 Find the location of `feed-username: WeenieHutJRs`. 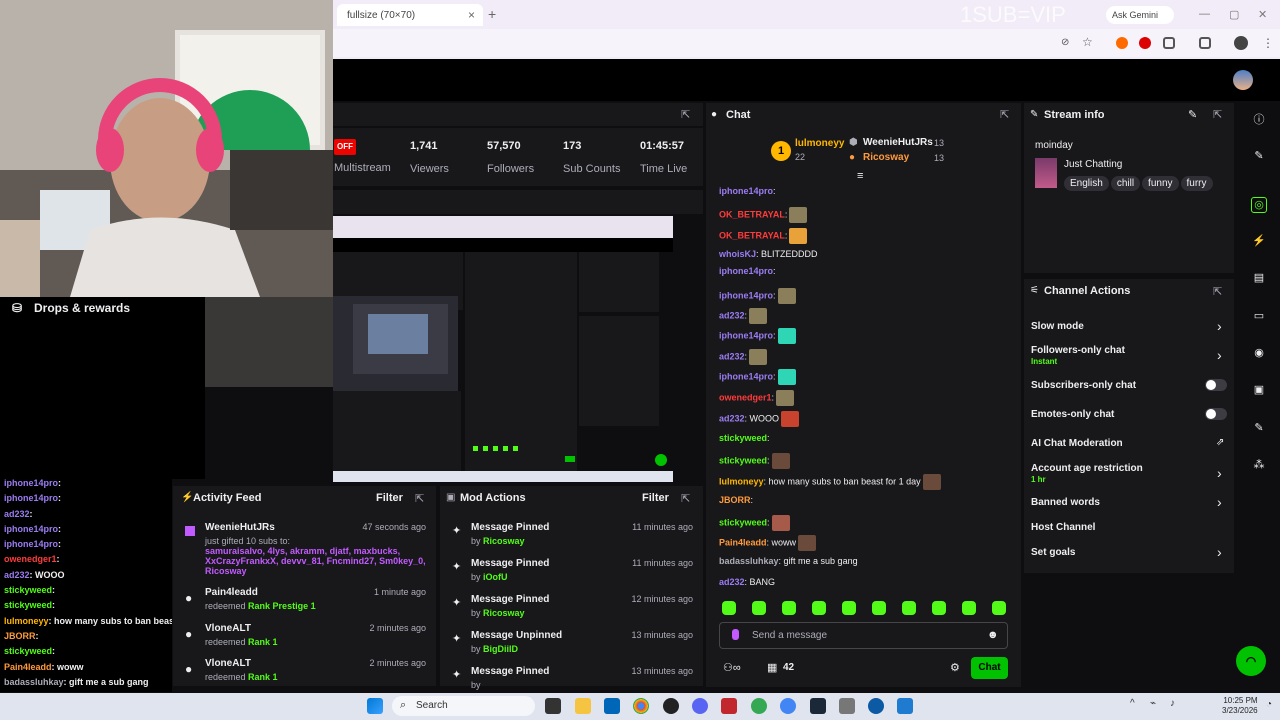

feed-username: WeenieHutJRs is located at coordinates (240, 527).